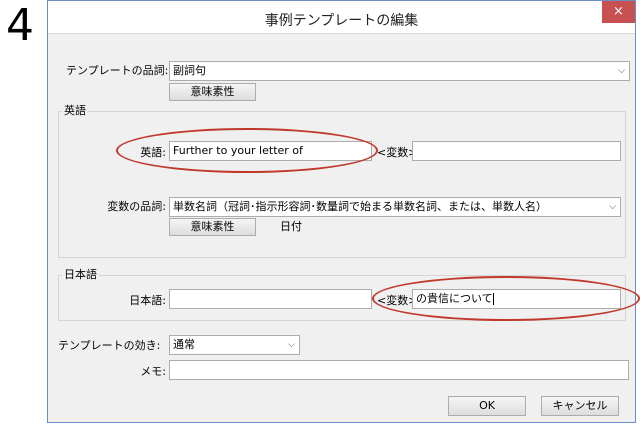 The width and height of the screenshot is (640, 426). What do you see at coordinates (399, 370) in the screenshot?
I see `memo-input` at bounding box center [399, 370].